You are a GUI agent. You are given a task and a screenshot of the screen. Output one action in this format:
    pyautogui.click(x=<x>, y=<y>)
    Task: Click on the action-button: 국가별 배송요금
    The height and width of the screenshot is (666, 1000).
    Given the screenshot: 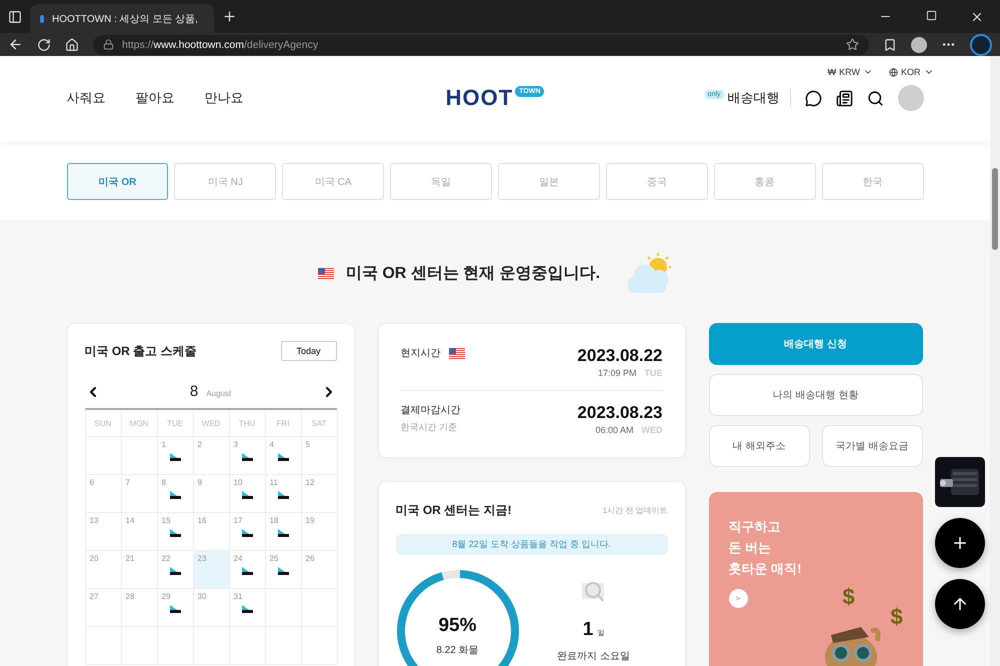 What is the action you would take?
    pyautogui.click(x=872, y=446)
    